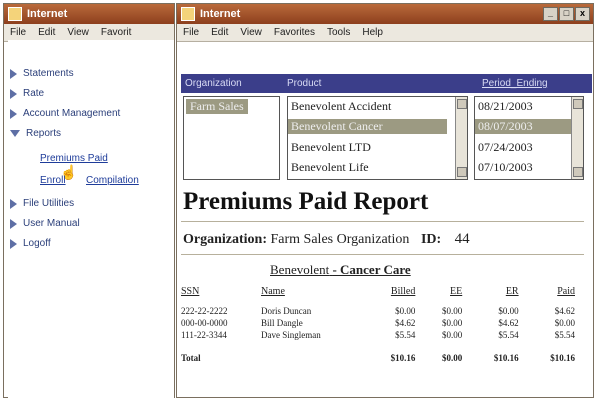 This screenshot has width=597, height=401. Describe the element at coordinates (331, 147) in the screenshot. I see `product-option: Benevolent LTD` at that location.